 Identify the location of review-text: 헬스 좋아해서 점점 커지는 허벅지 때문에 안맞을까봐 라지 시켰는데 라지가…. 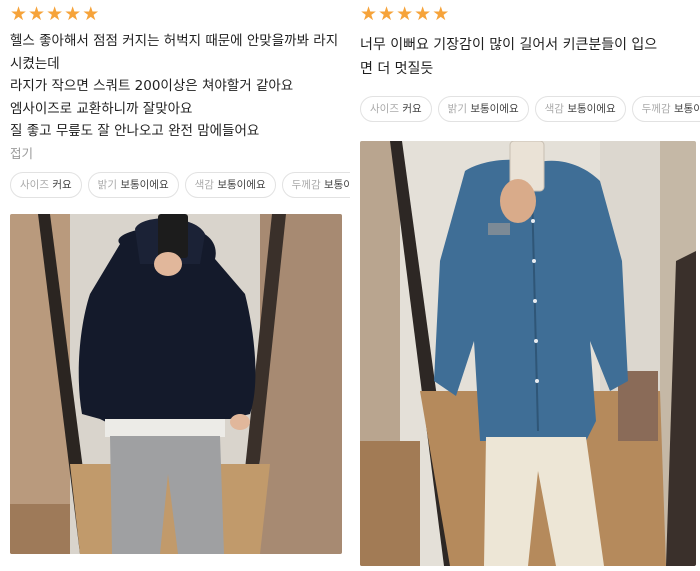
(174, 86).